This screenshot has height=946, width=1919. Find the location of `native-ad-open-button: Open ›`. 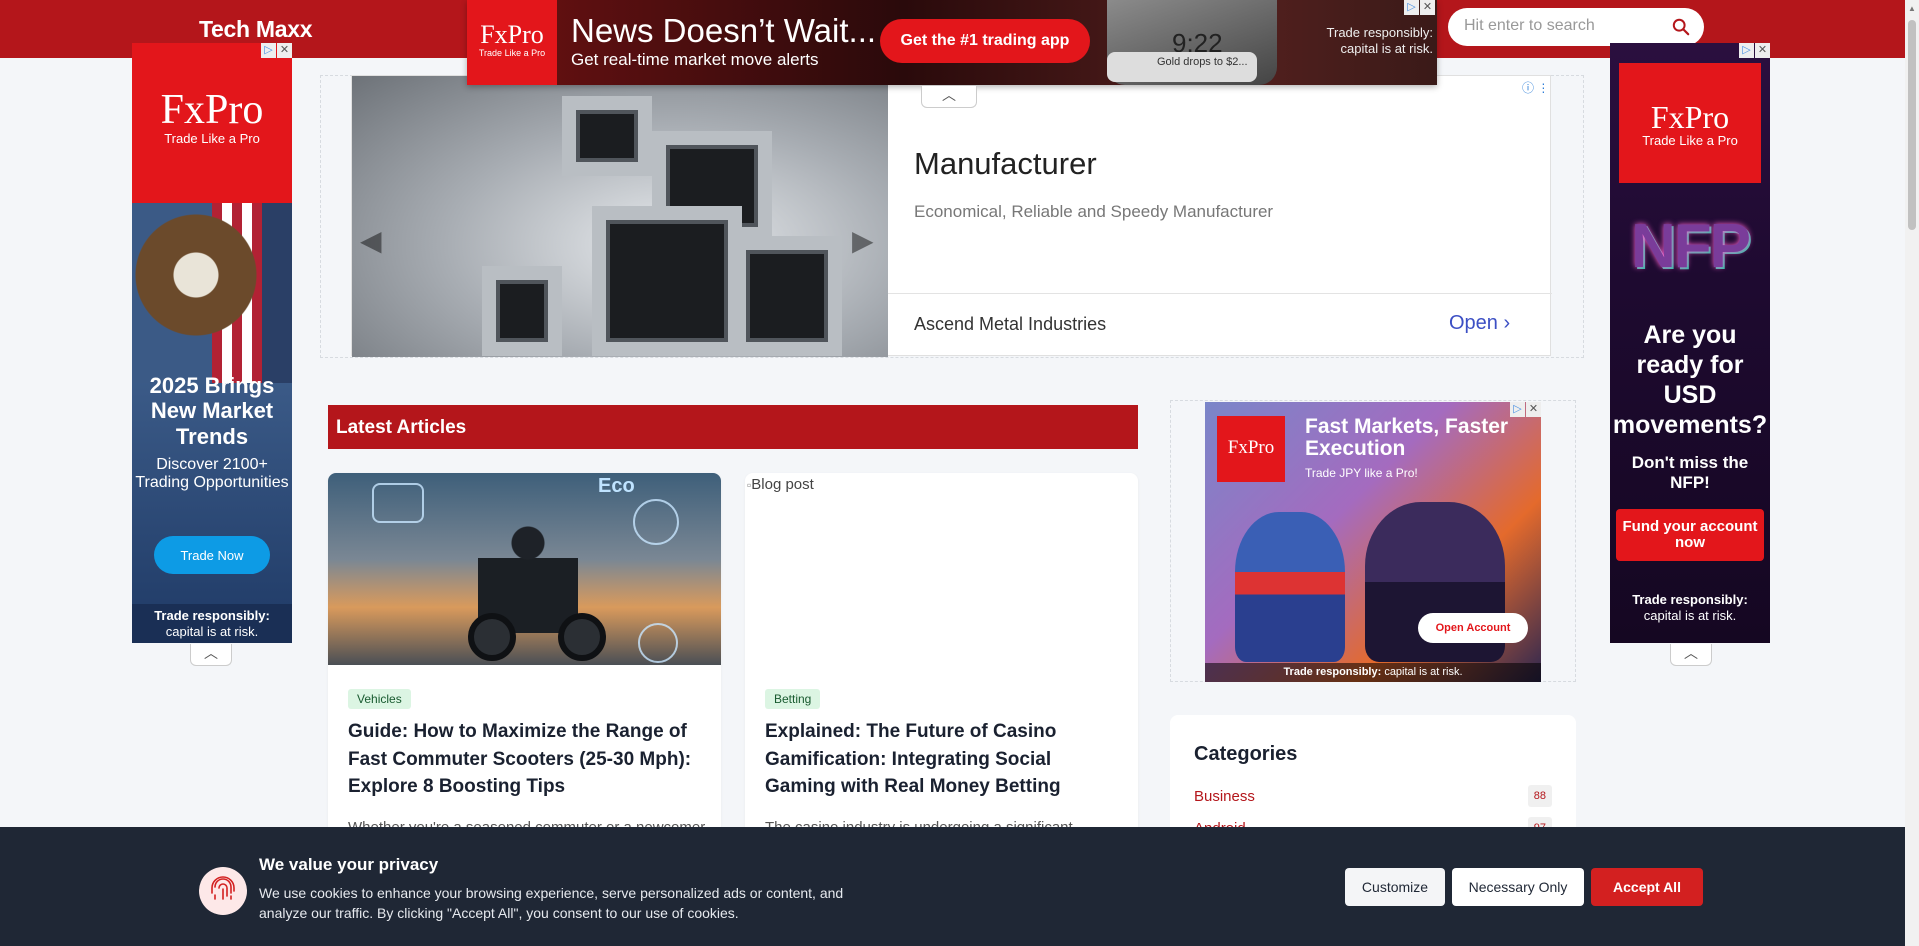

native-ad-open-button: Open › is located at coordinates (1479, 323).